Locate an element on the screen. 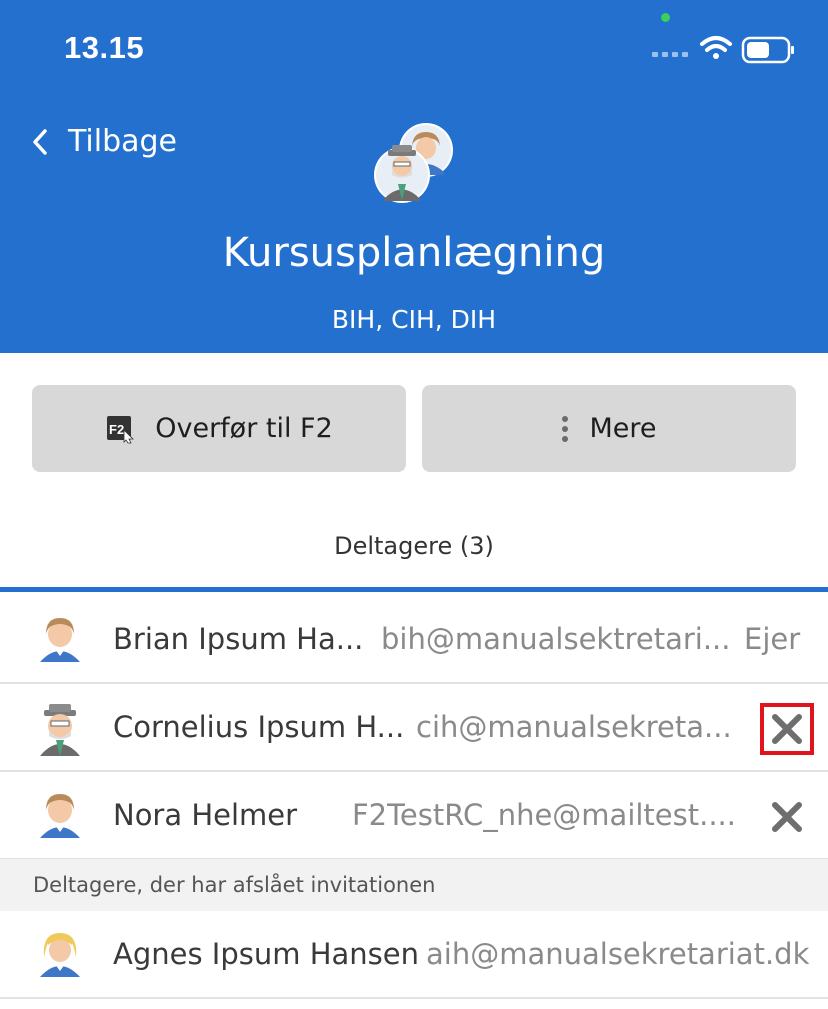 Image resolution: width=828 pixels, height=1009 pixels. transfer-to-f2-button: F2 Overfør til F2 is located at coordinates (219, 428).